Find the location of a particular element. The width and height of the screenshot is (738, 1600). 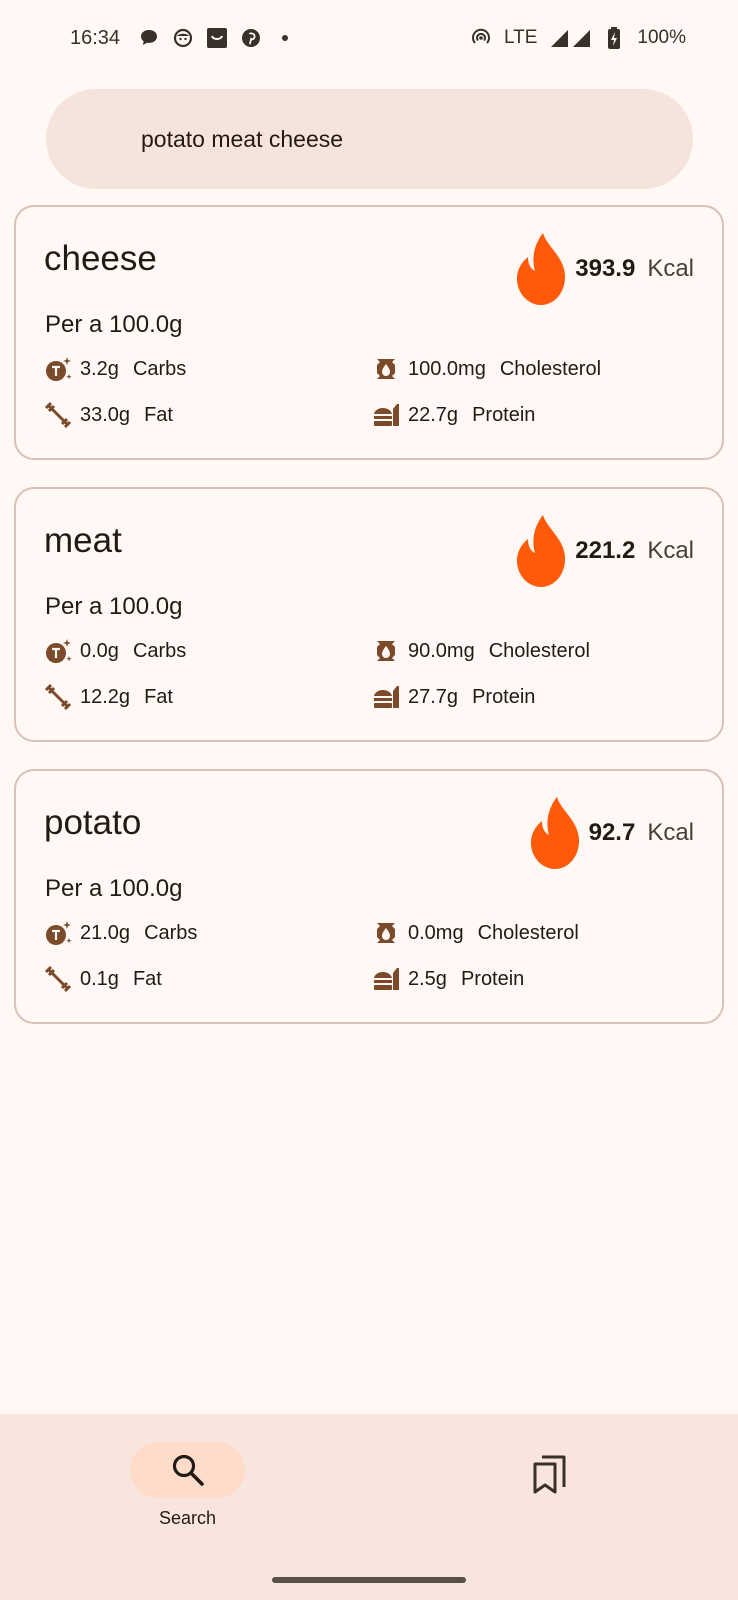

dot-icon is located at coordinates (285, 38).